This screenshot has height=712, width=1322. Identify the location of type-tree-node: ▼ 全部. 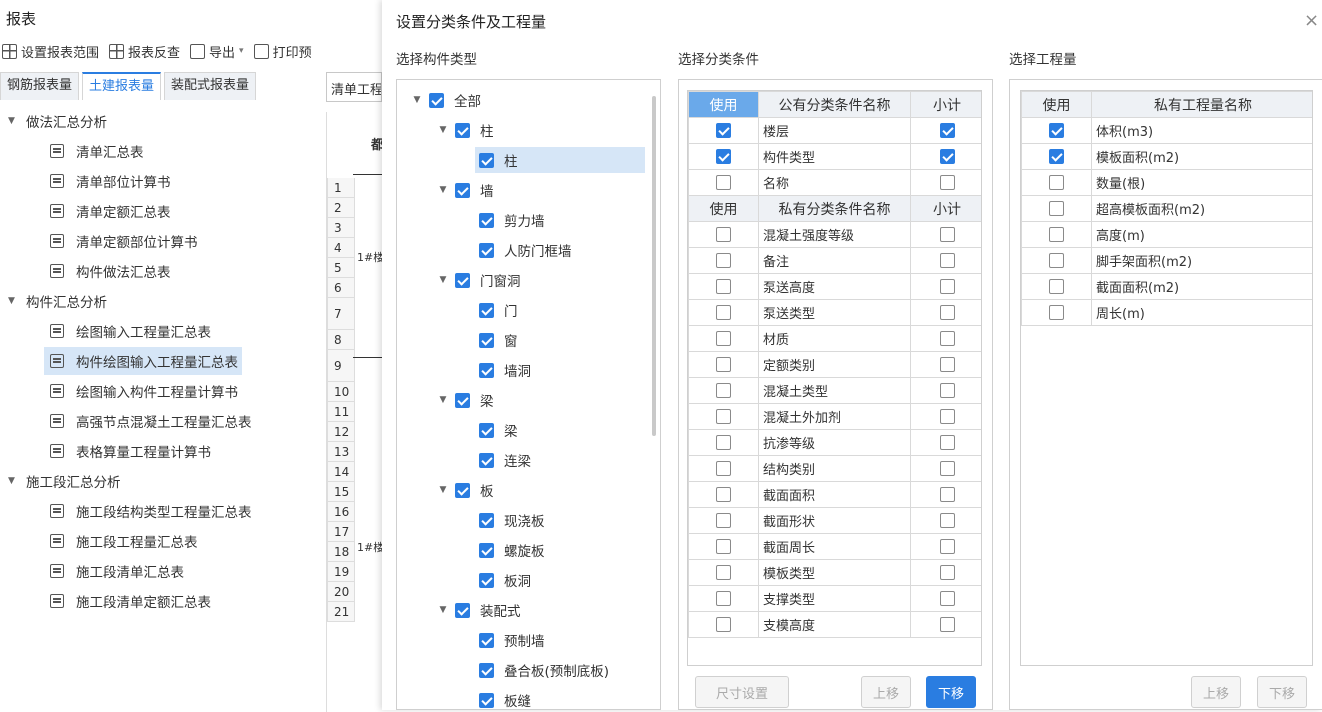
(522, 100).